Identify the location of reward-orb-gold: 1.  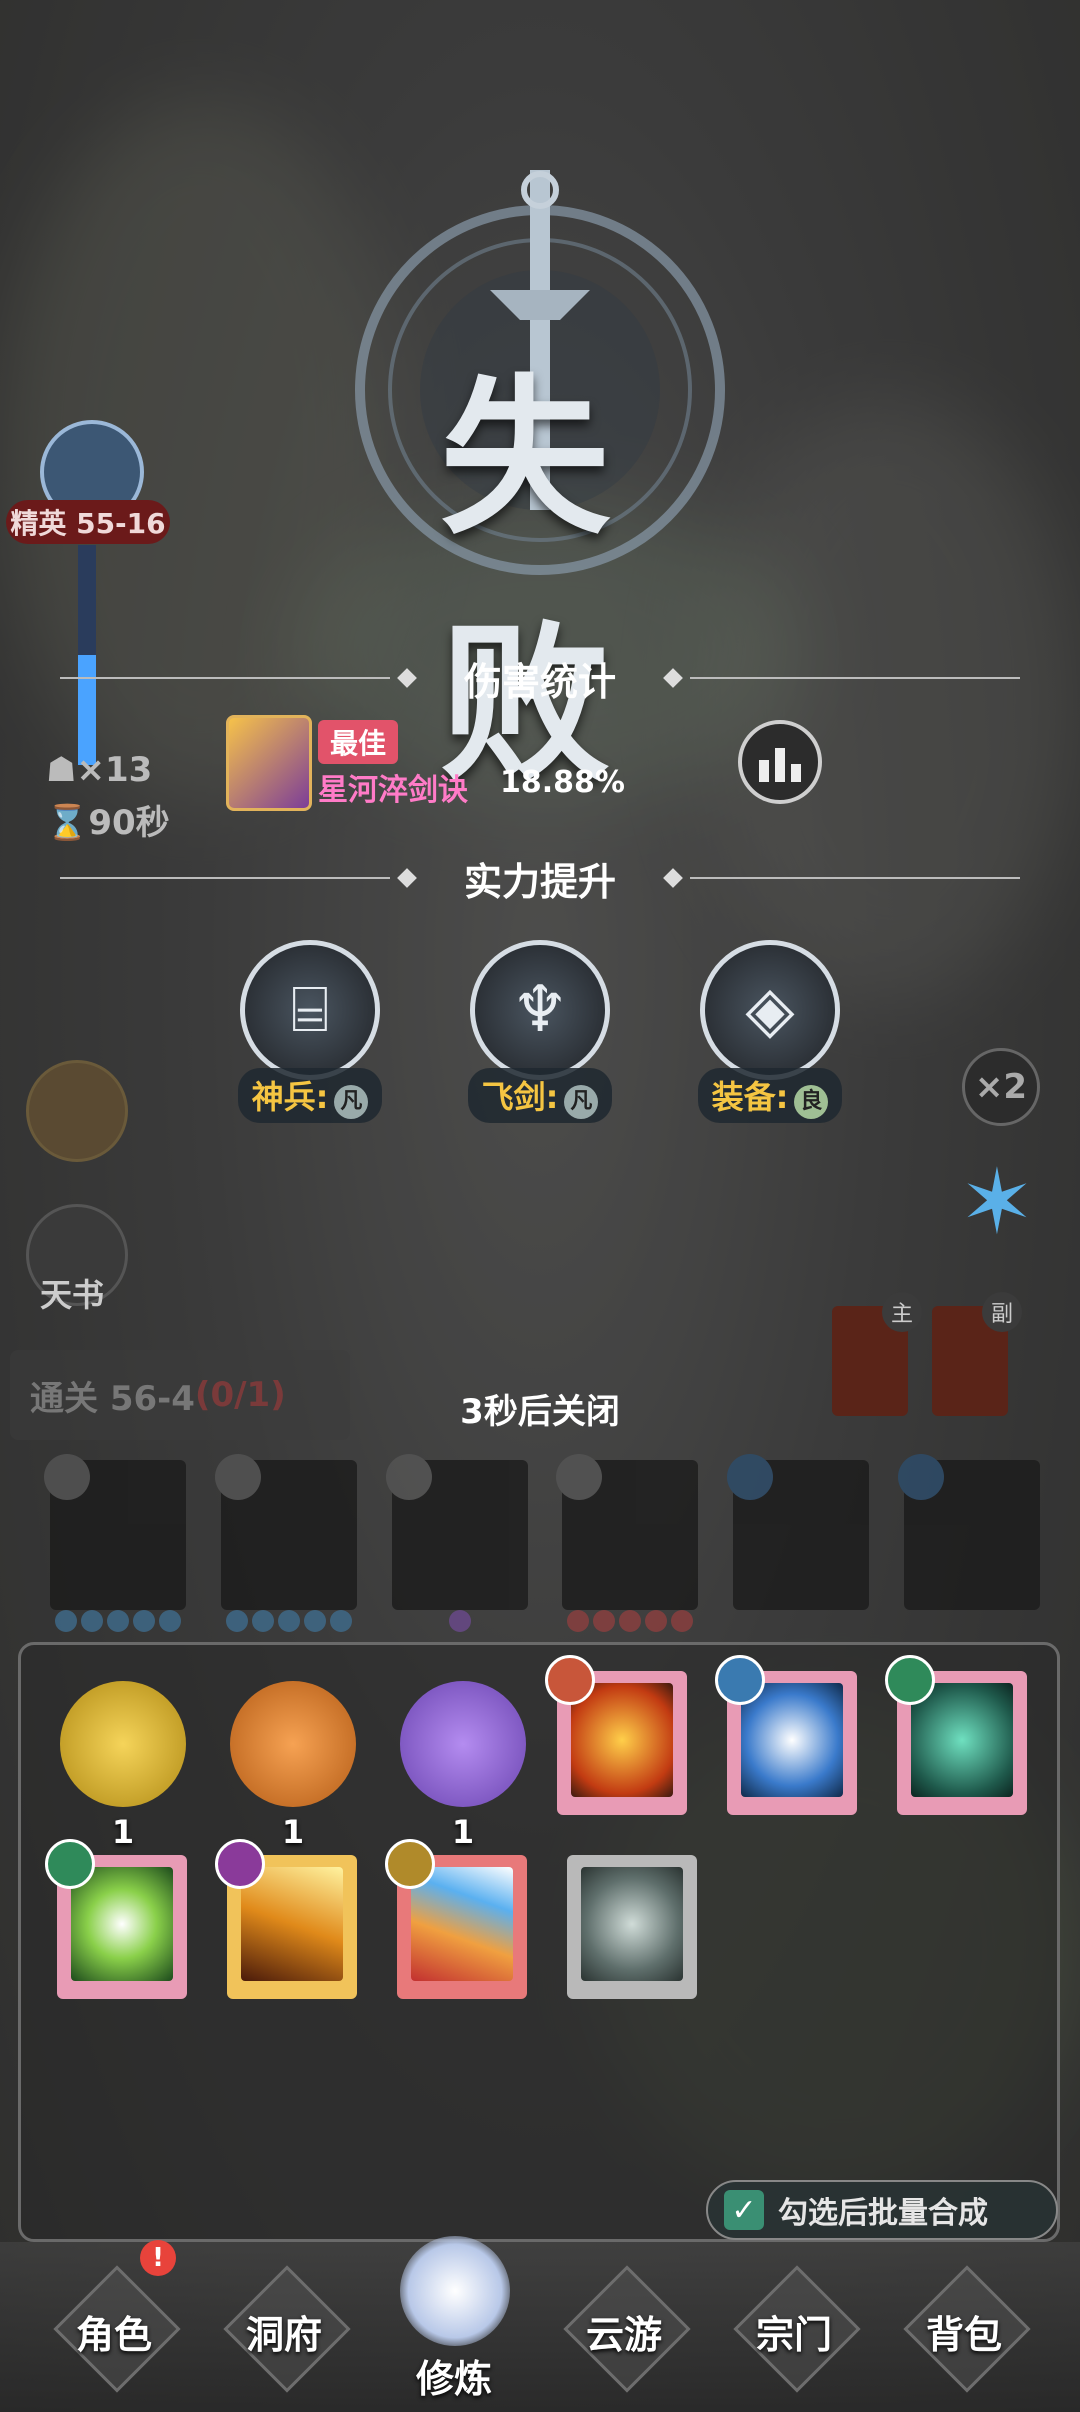
(123, 1761).